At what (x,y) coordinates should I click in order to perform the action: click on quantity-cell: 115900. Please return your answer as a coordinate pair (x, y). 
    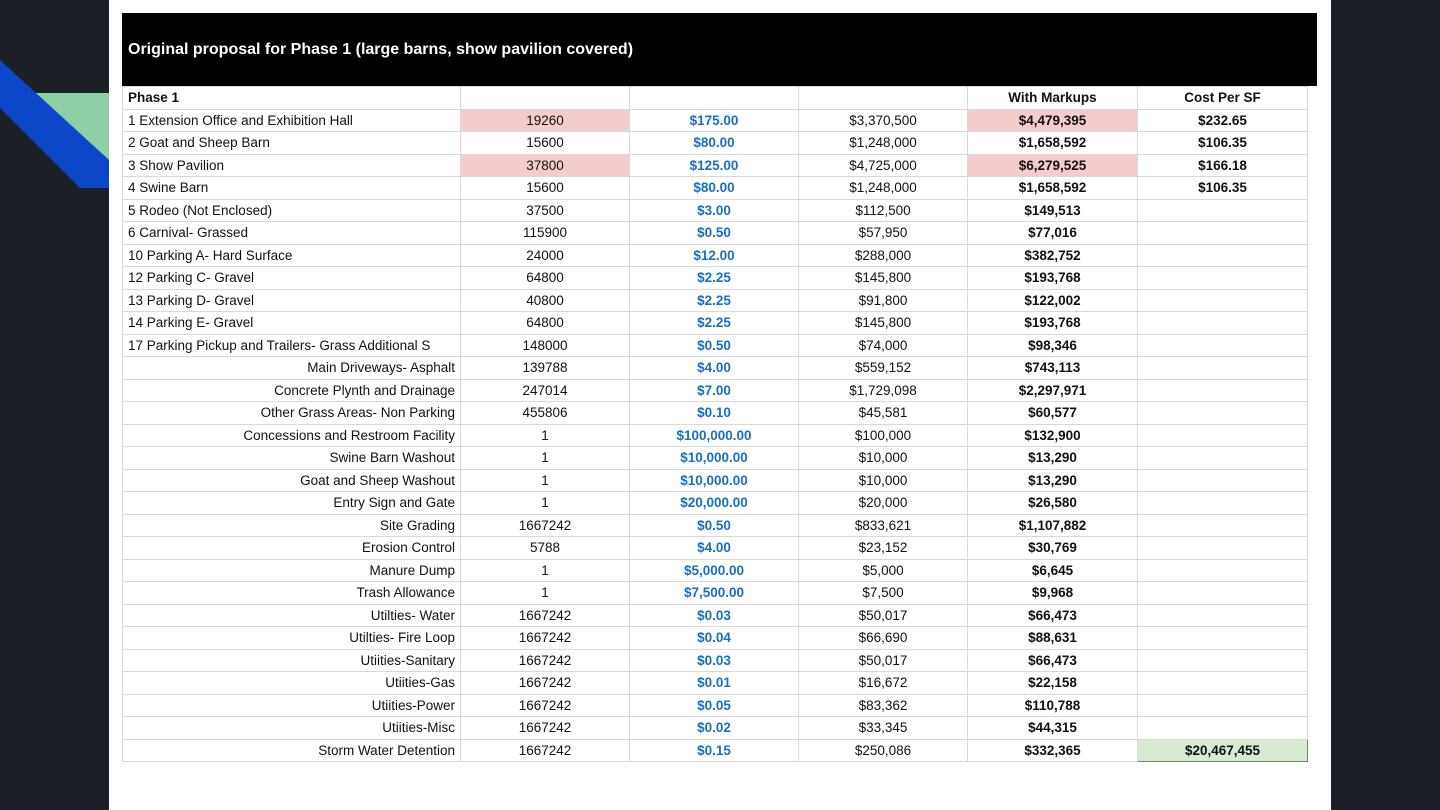
    Looking at the image, I should click on (545, 233).